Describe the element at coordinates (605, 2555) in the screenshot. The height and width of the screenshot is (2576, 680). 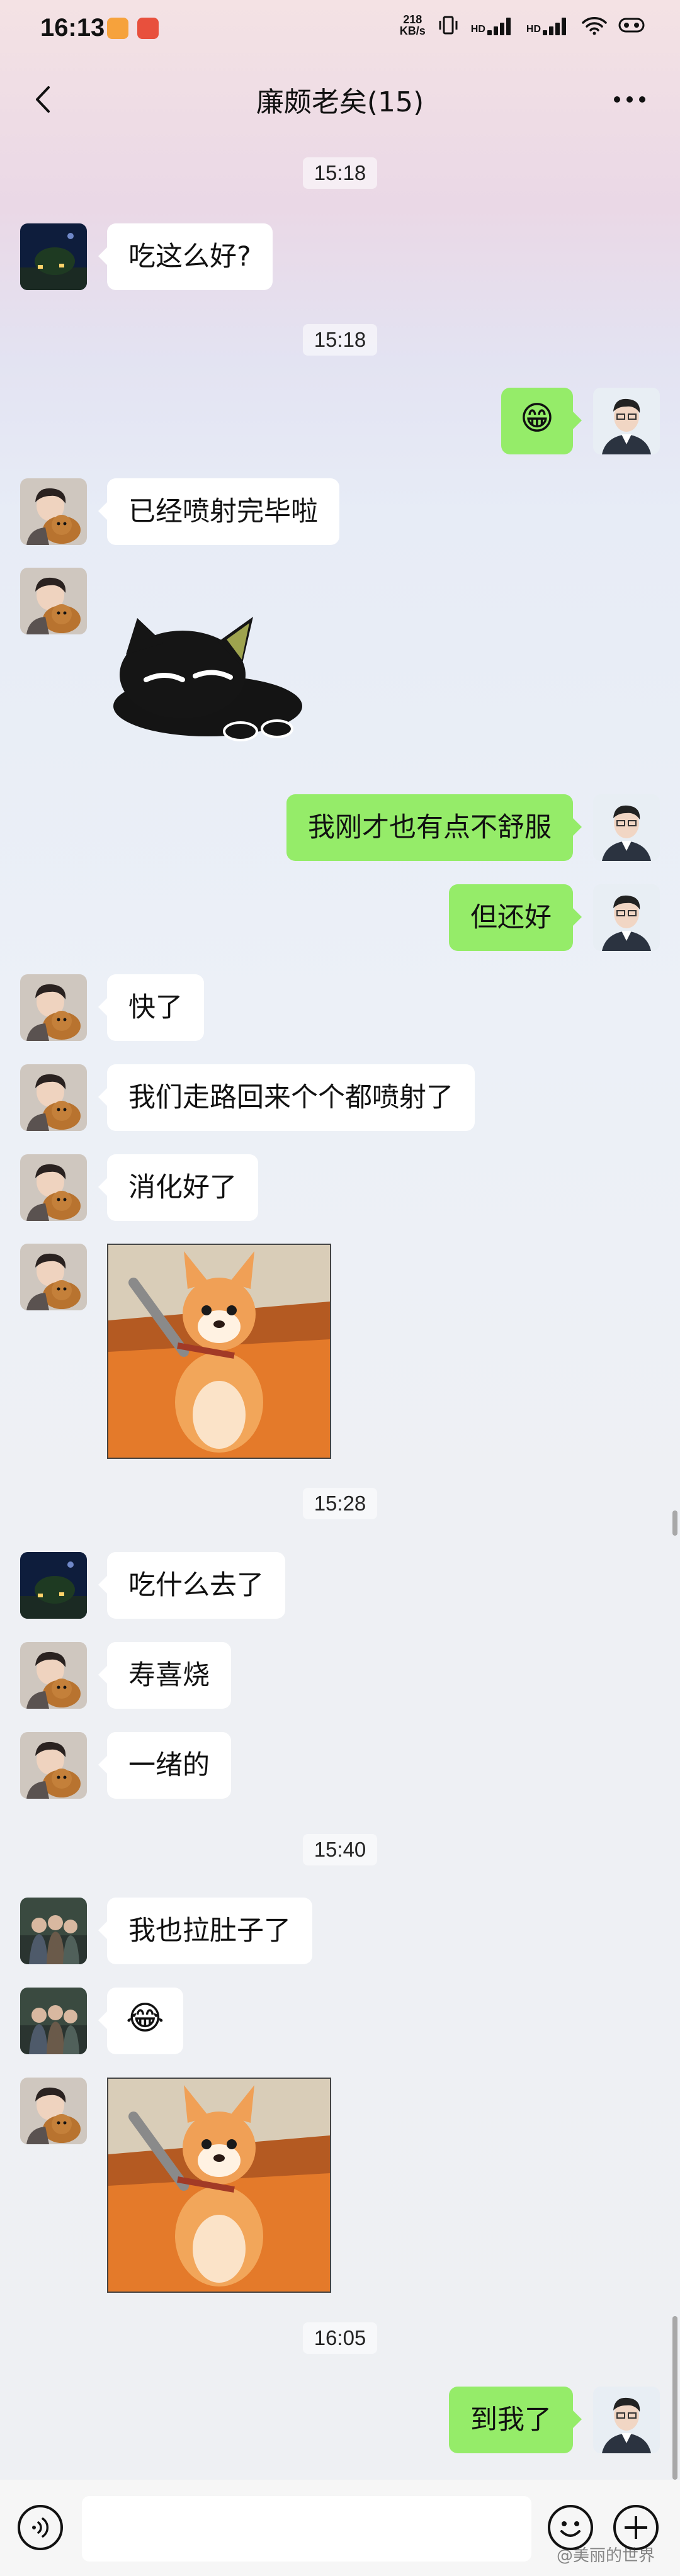
I see `watermark: @美丽的世界` at that location.